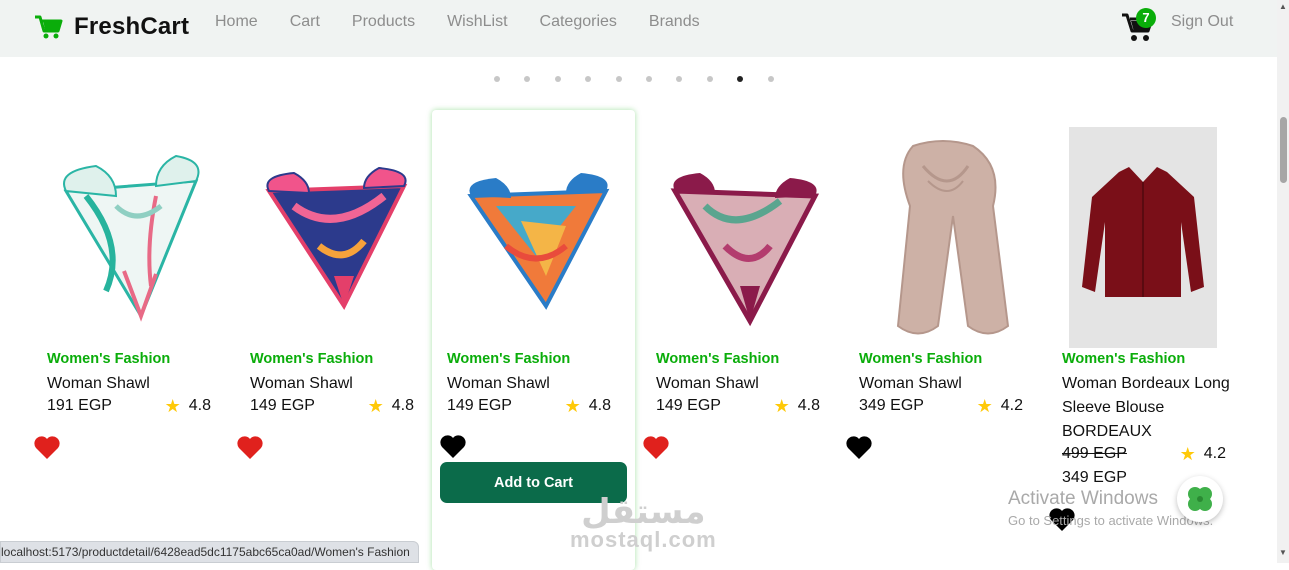 The height and width of the screenshot is (570, 1289). I want to click on nav-link-home: Home, so click(236, 22).